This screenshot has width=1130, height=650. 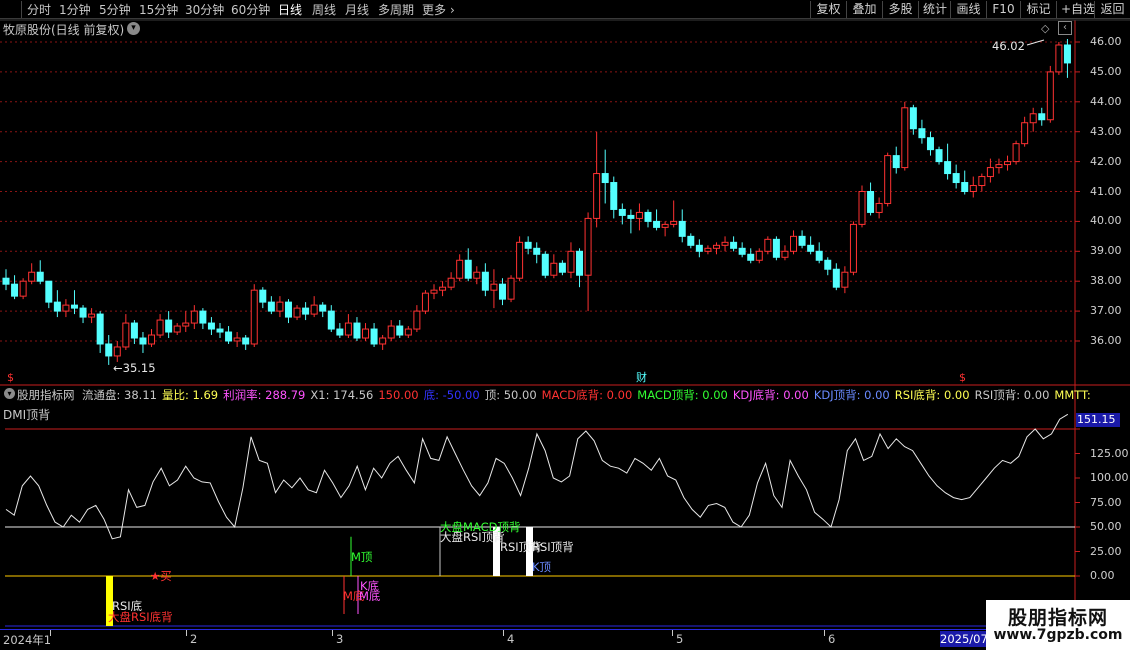 I want to click on price-tick-label: 43.00, so click(x=1106, y=131).